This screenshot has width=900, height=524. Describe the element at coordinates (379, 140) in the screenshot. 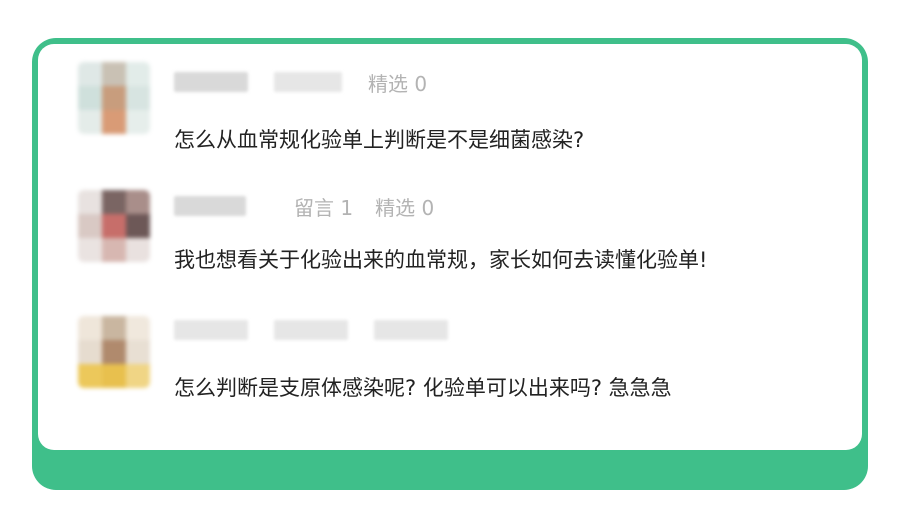

I see `comment-text: 怎么从血常规化验单上判断是不是细菌感染?` at that location.